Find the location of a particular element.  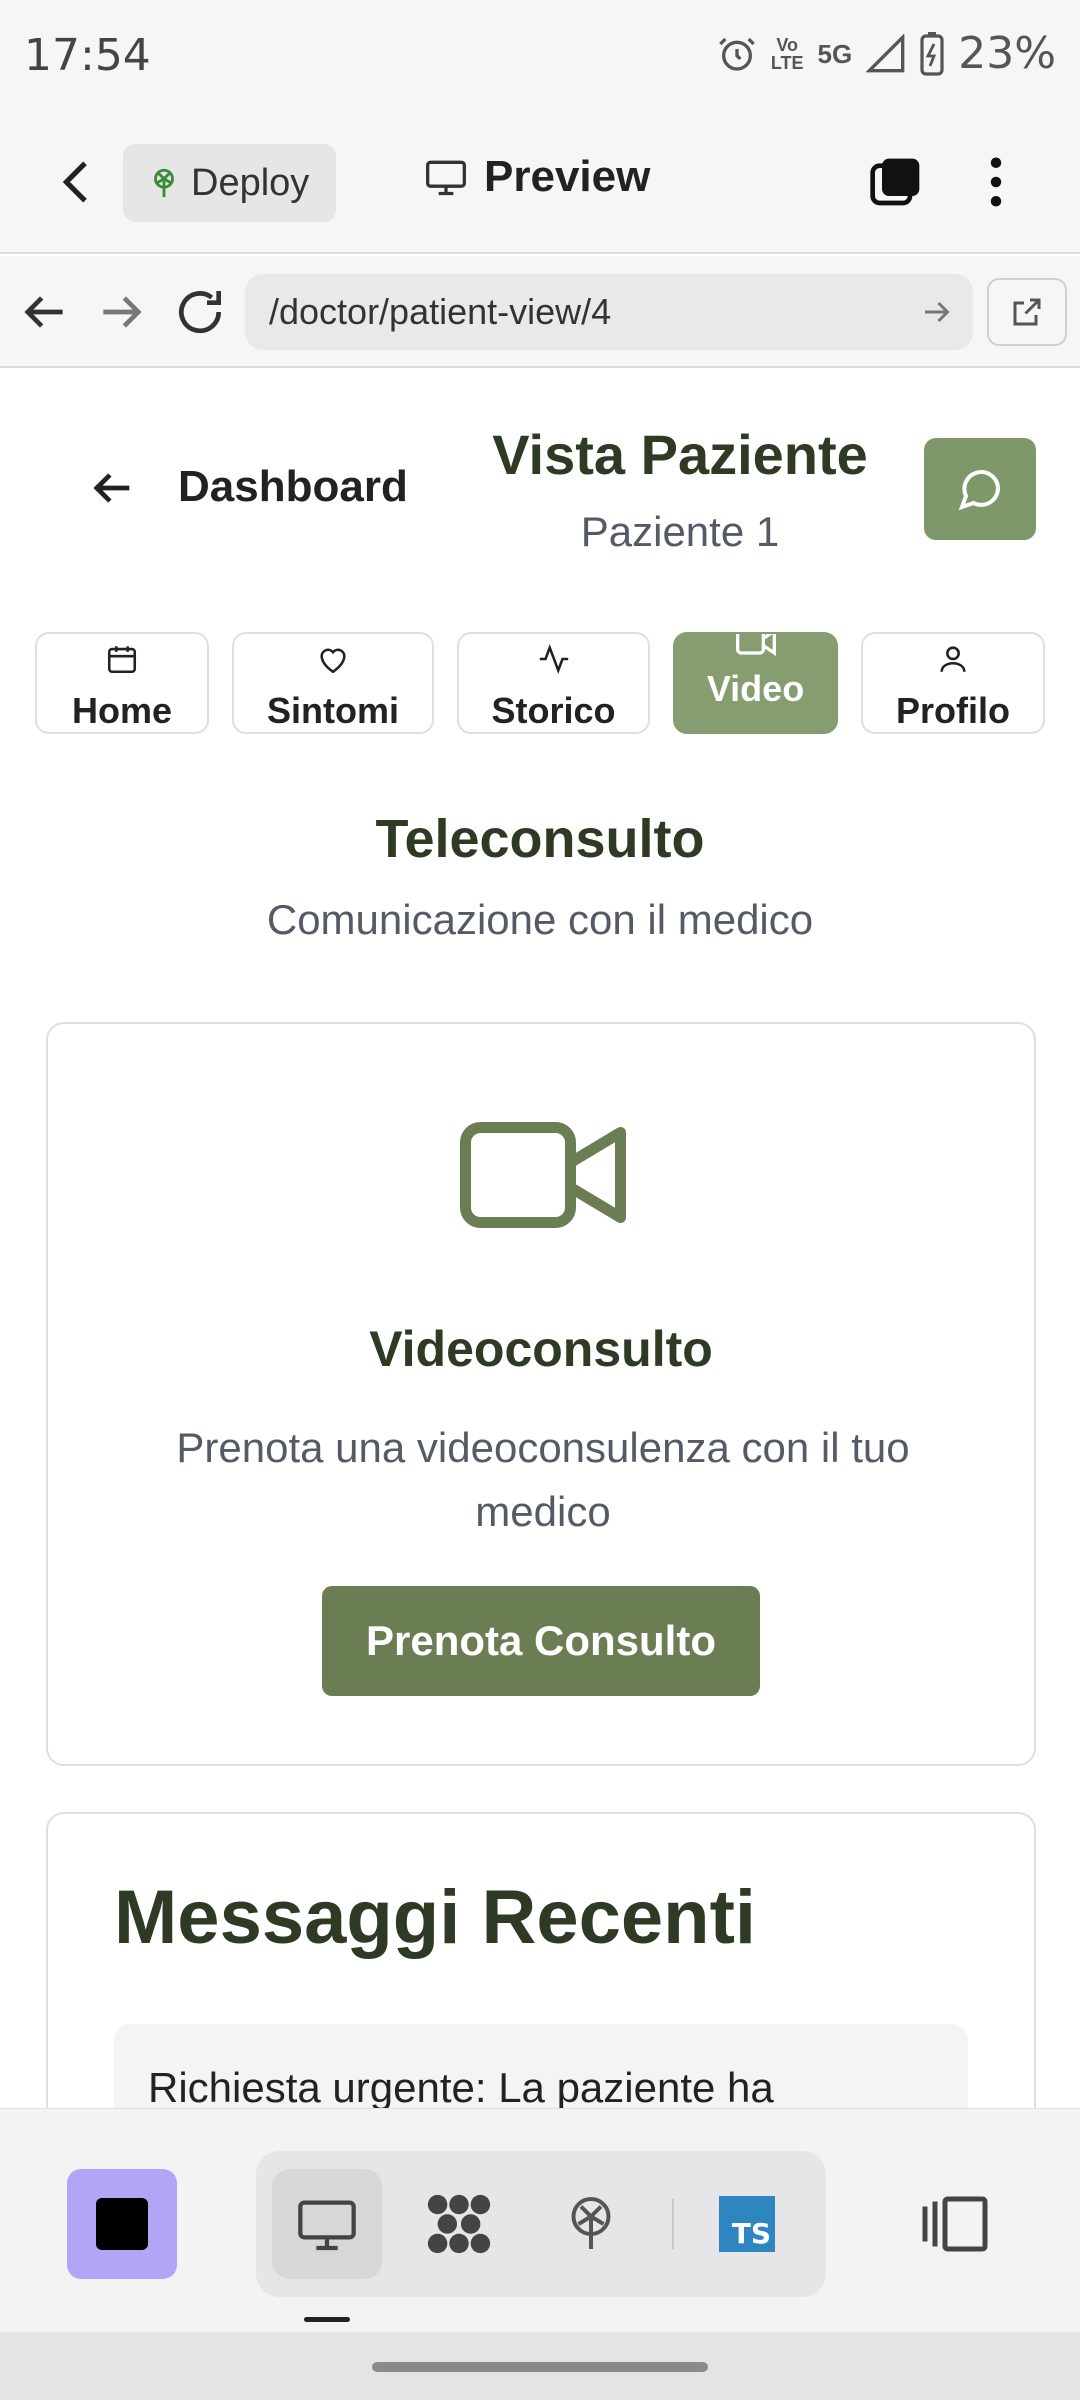

browser-url-bar: /doctor/patient-view/4 is located at coordinates (540, 312).